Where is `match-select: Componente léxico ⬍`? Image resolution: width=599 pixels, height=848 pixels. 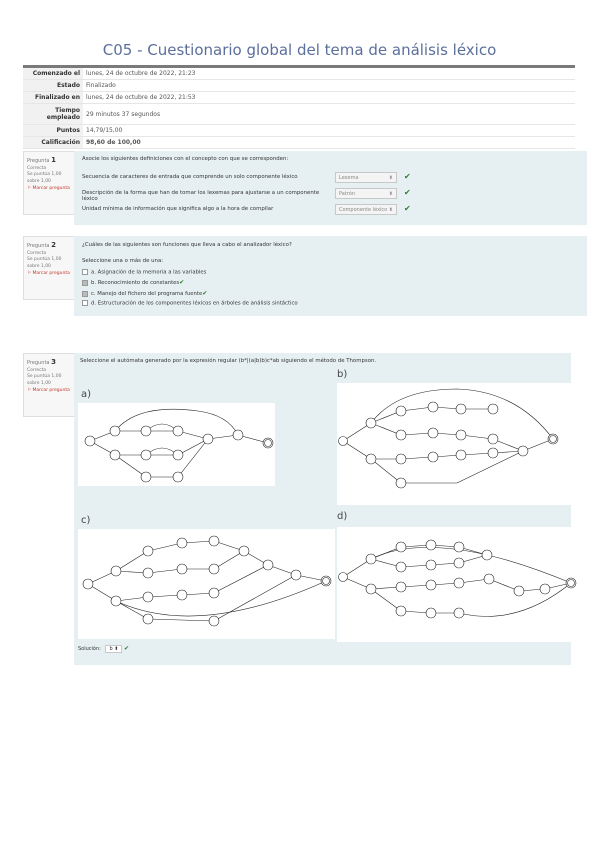
match-select: Componente léxico ⬍ is located at coordinates (366, 209).